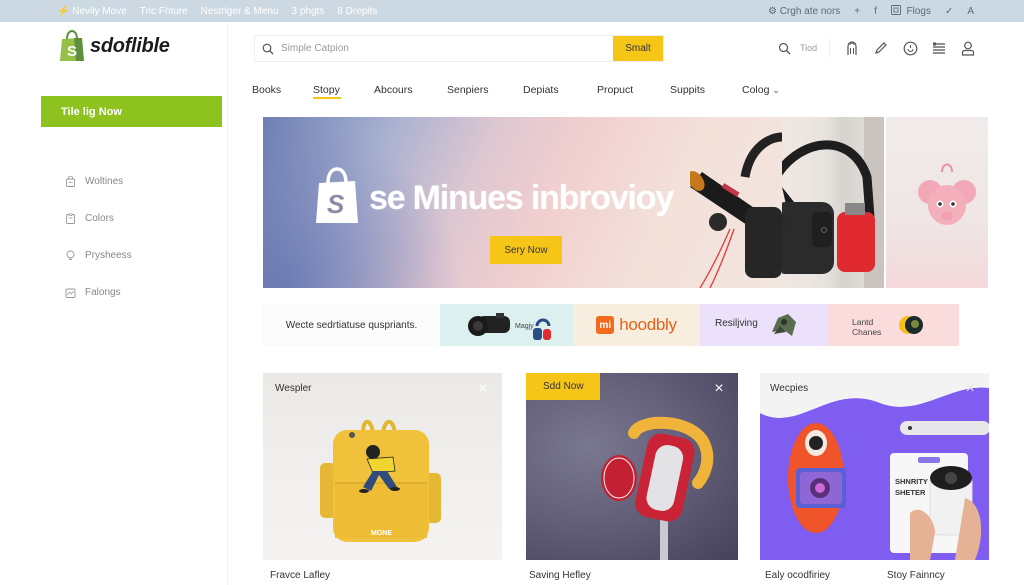 Image resolution: width=1024 pixels, height=585 pixels. What do you see at coordinates (633, 90) in the screenshot?
I see `nav-item-propuct: Propuct` at bounding box center [633, 90].